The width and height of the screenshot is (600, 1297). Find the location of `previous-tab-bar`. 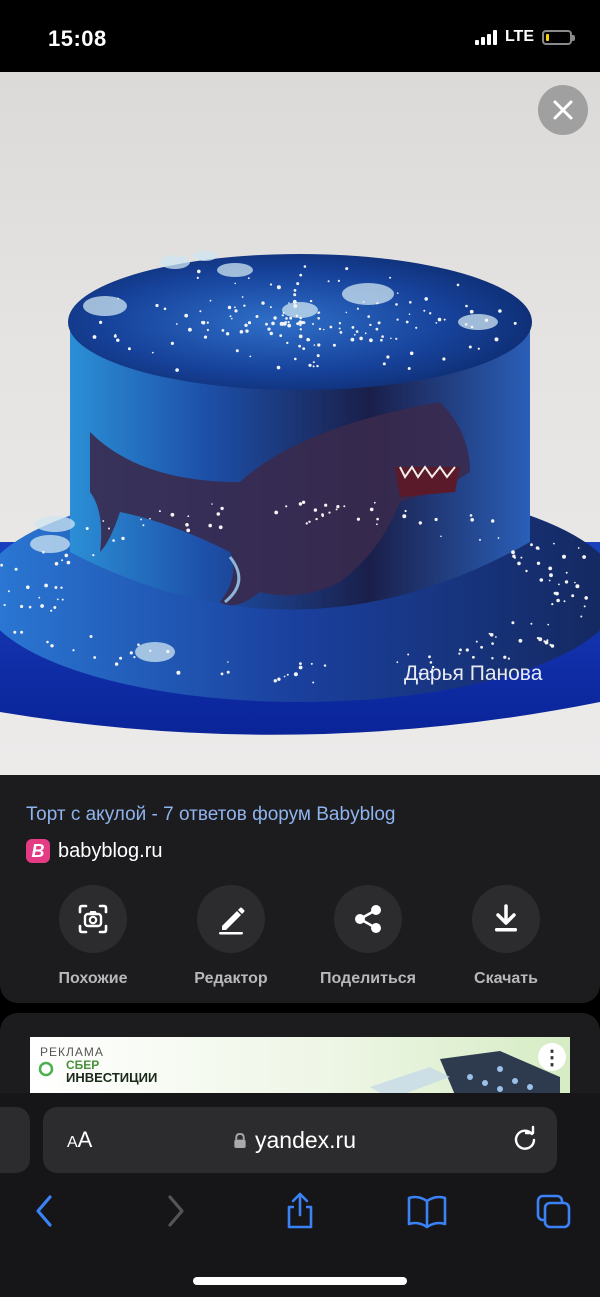

previous-tab-bar is located at coordinates (15, 1140).